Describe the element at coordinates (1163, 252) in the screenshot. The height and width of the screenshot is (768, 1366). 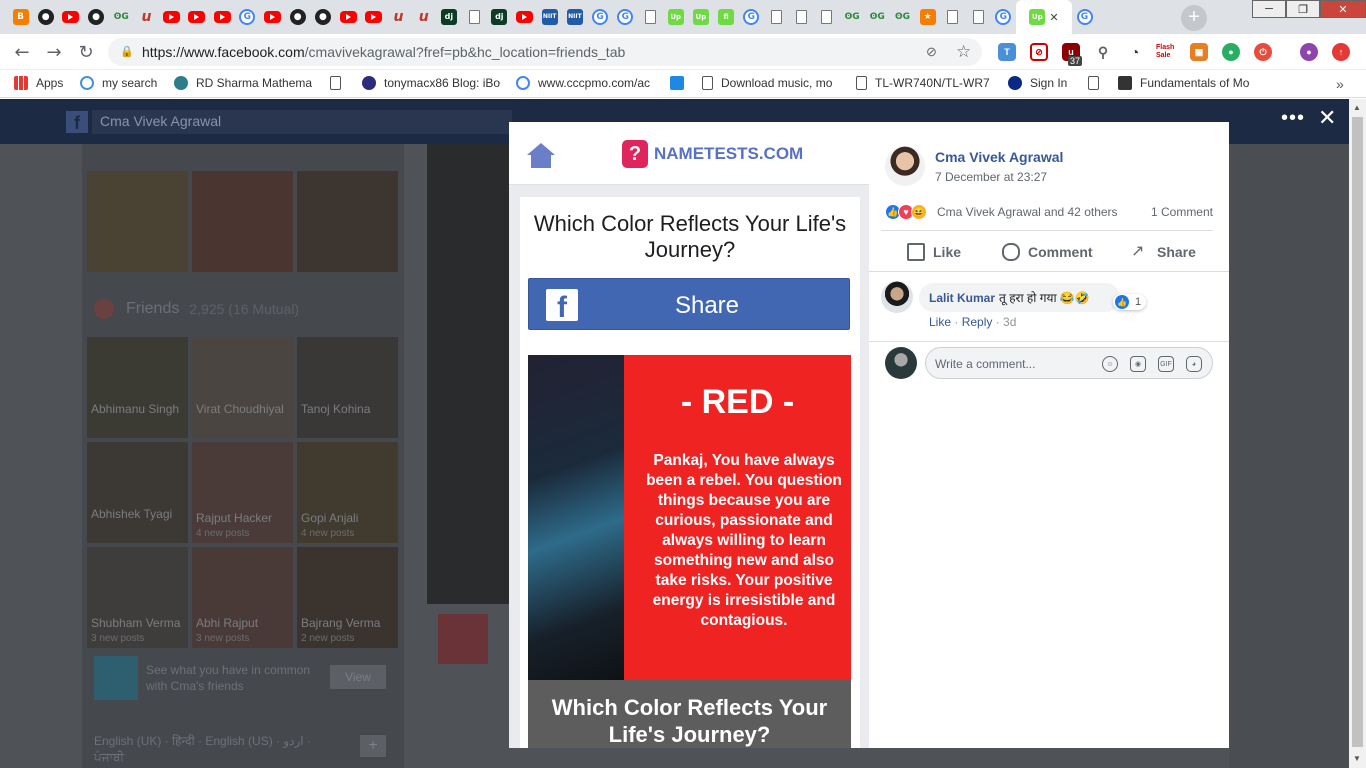
I see `share-button: ↗ Share` at that location.